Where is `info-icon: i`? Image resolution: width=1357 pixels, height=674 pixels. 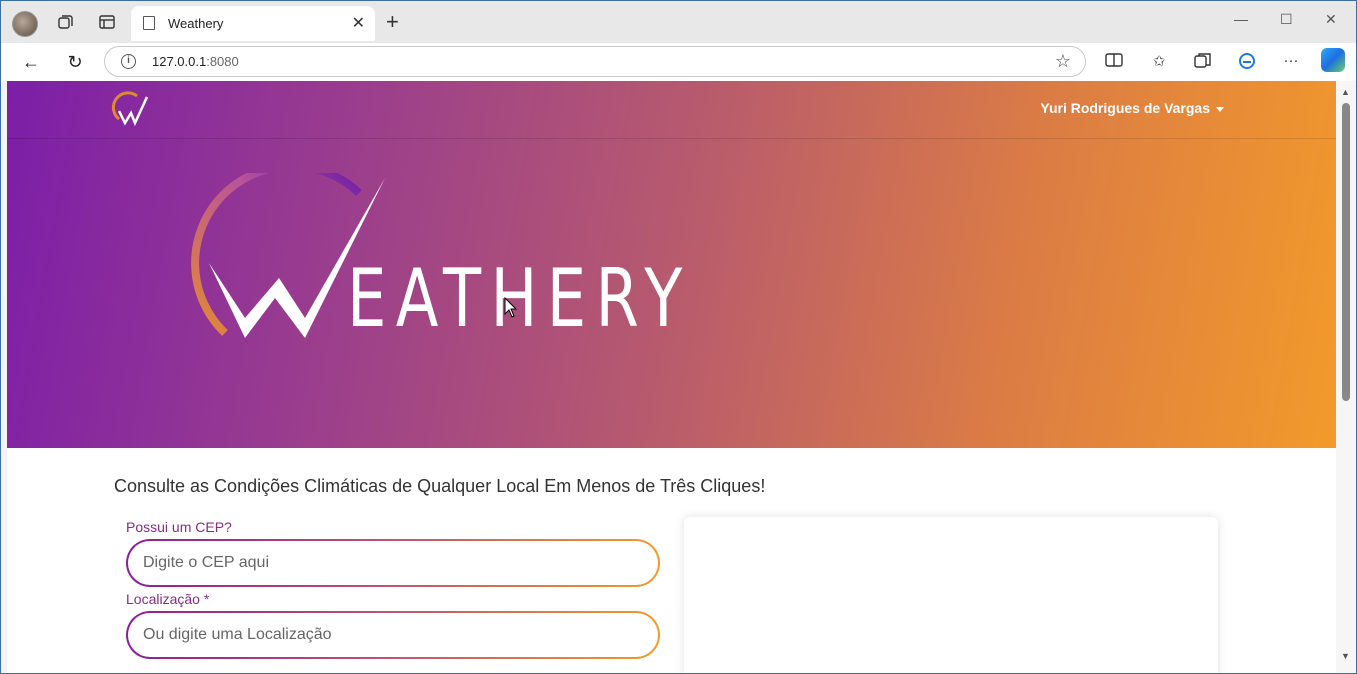
info-icon: i is located at coordinates (128, 61).